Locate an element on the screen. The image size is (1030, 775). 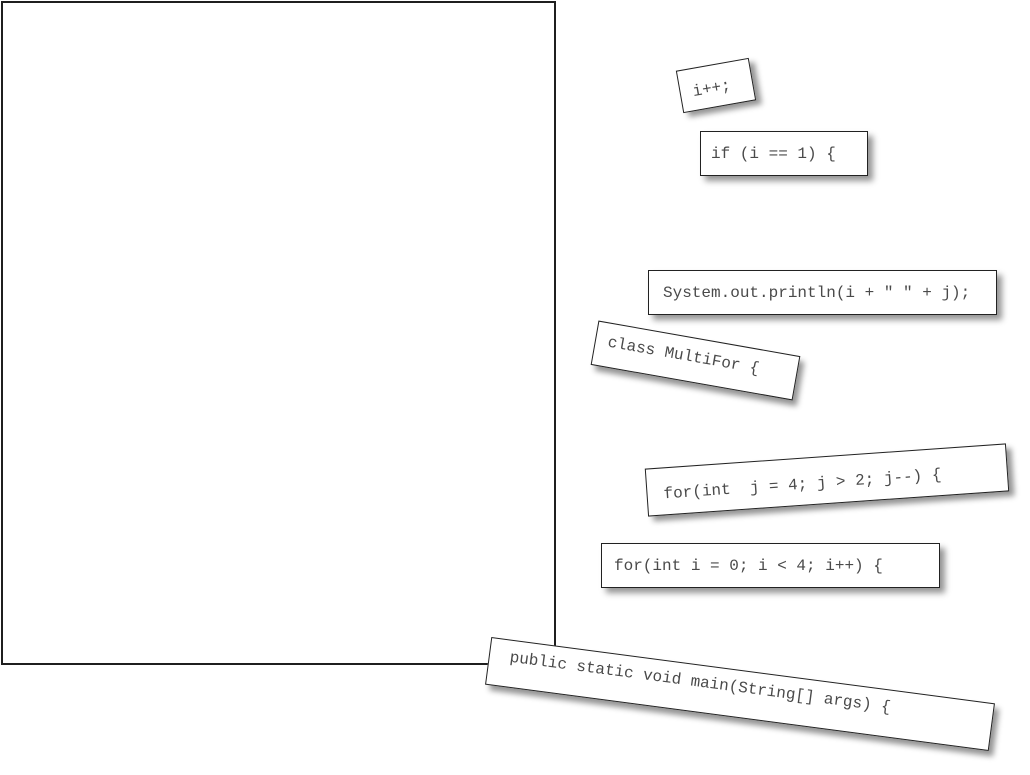
code-magnet-i-increment: i++; is located at coordinates (716, 85).